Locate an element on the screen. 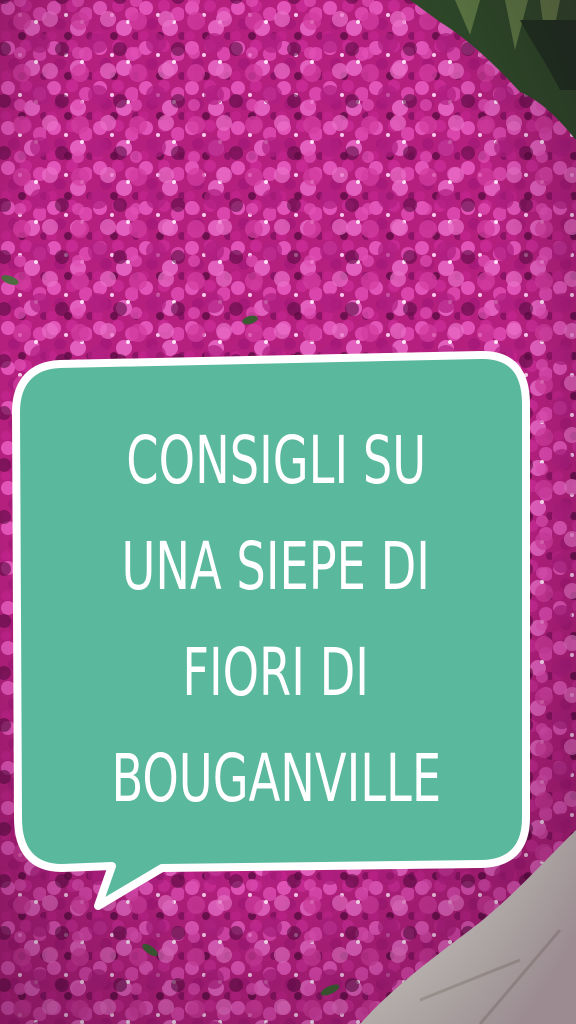  caption-line-1: CONSIGLI SU is located at coordinates (276, 460).